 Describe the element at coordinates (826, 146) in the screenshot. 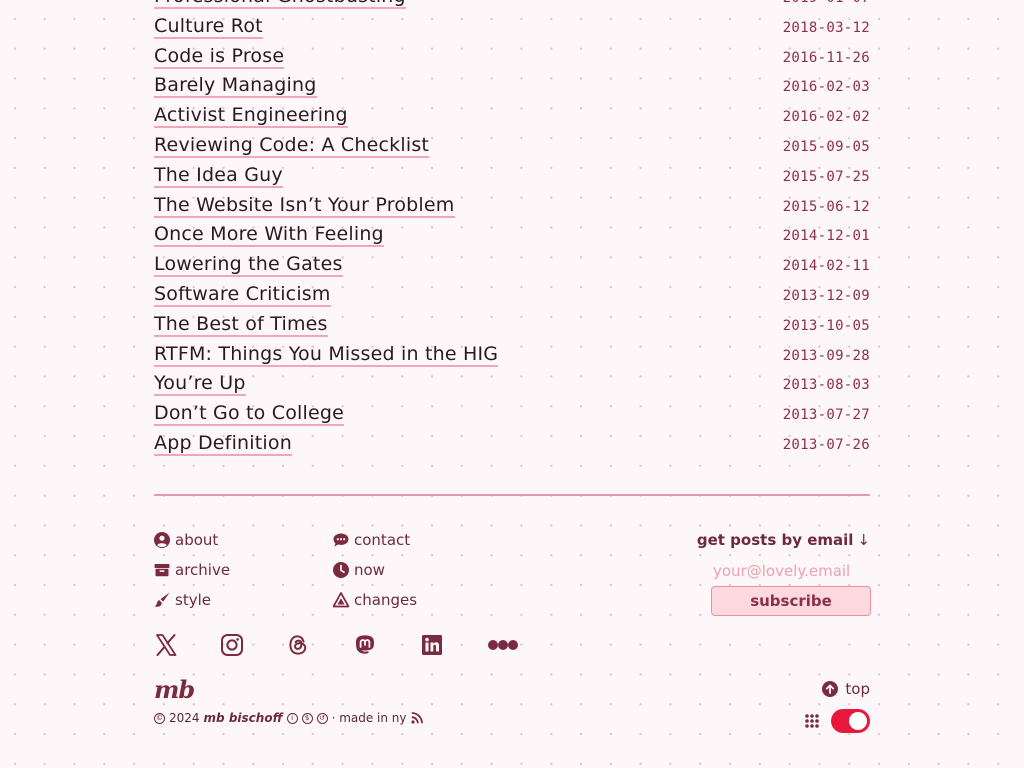

I see `post-date: 2015-09-05` at that location.